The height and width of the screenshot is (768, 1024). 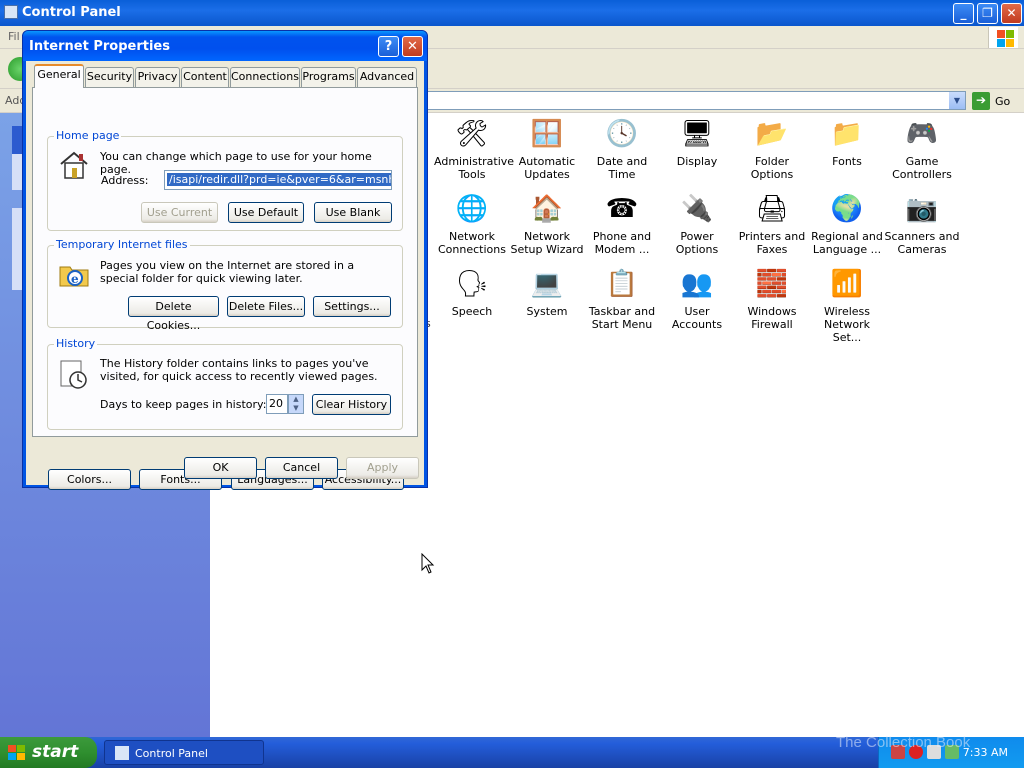 What do you see at coordinates (328, 77) in the screenshot?
I see `tab-programs: Programs` at bounding box center [328, 77].